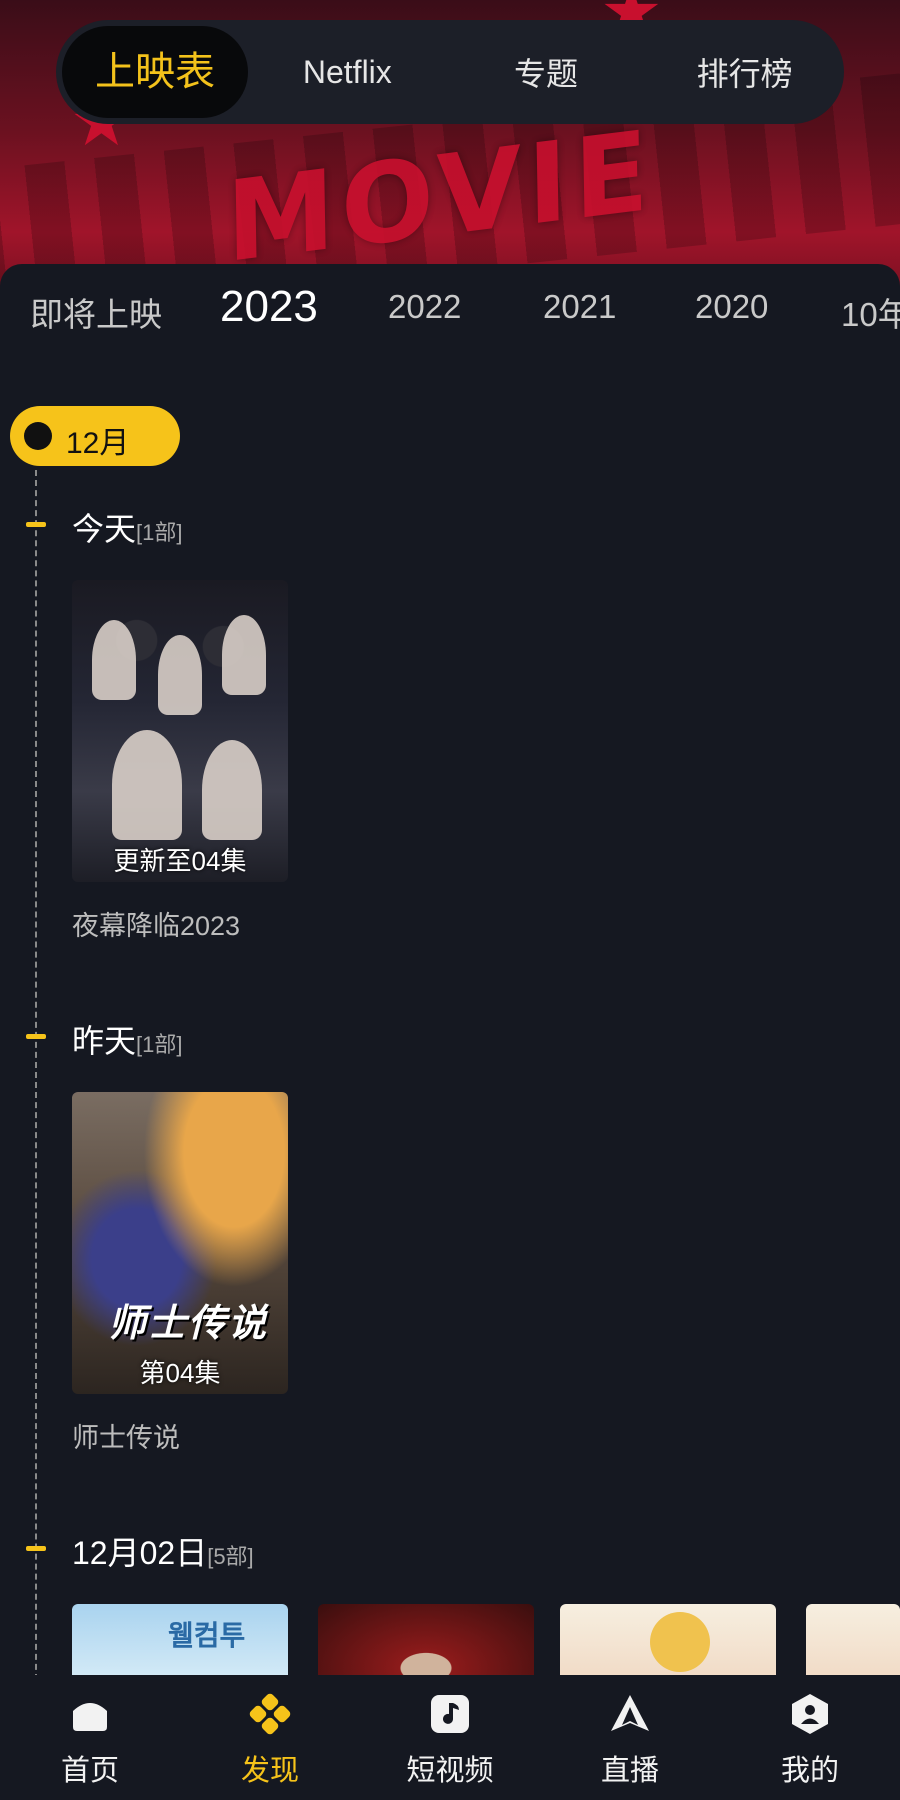 This screenshot has height=1800, width=900. I want to click on timeline-dot-icon, so click(38, 436).